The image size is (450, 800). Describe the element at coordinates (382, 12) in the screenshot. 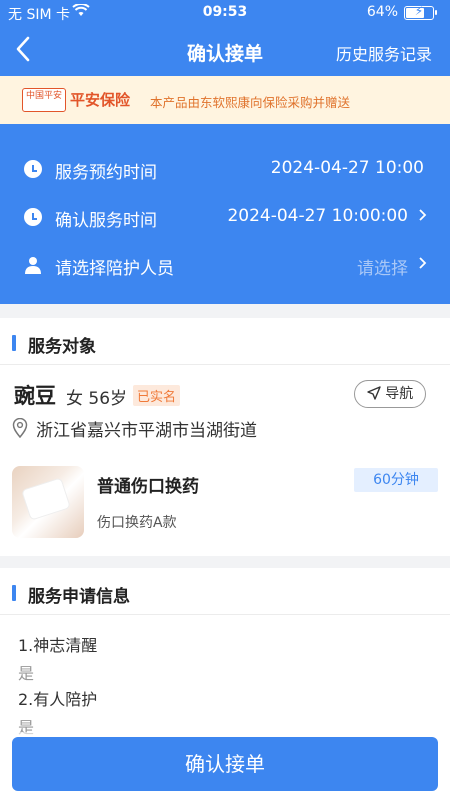

I see `battery-percent: 64%` at that location.